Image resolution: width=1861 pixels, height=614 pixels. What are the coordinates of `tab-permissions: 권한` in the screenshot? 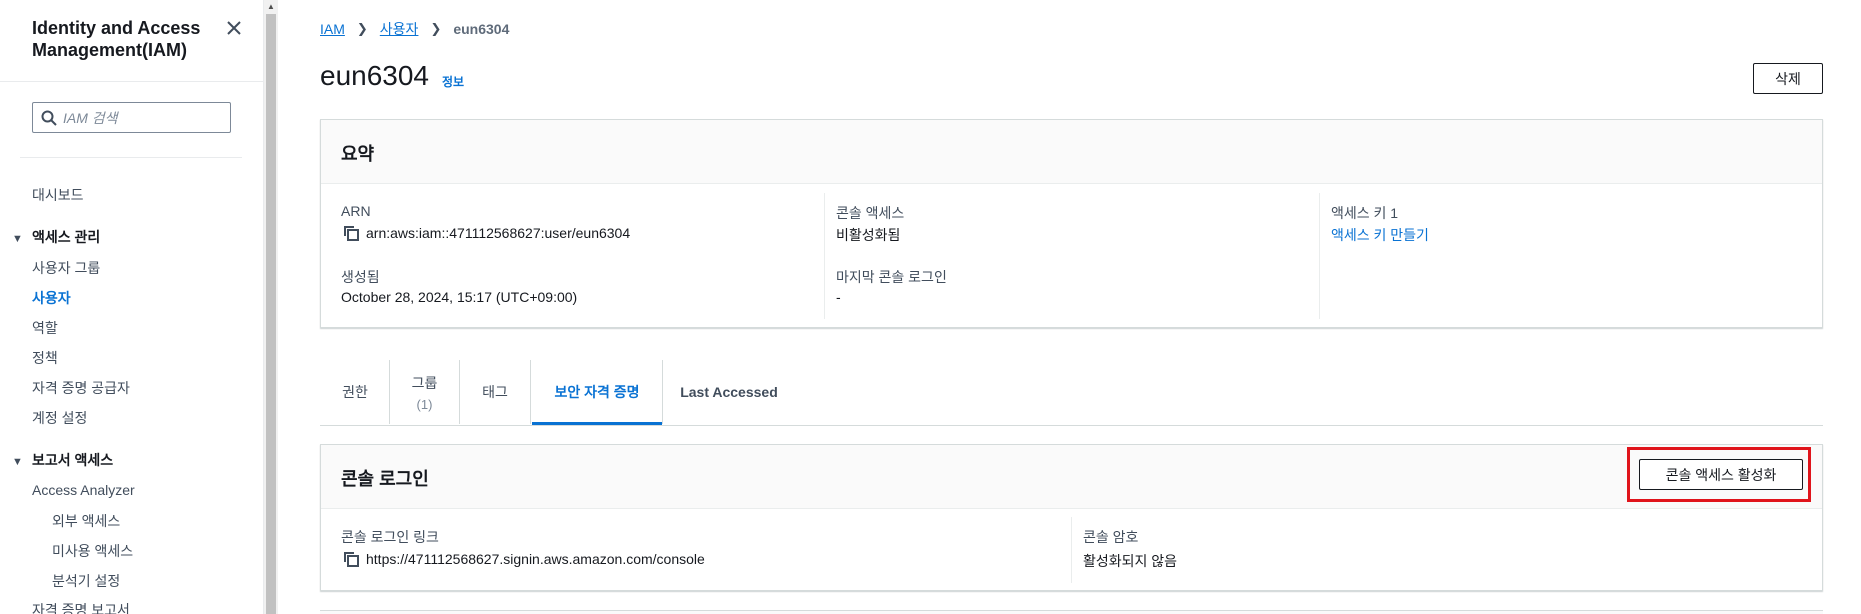 It's located at (355, 392).